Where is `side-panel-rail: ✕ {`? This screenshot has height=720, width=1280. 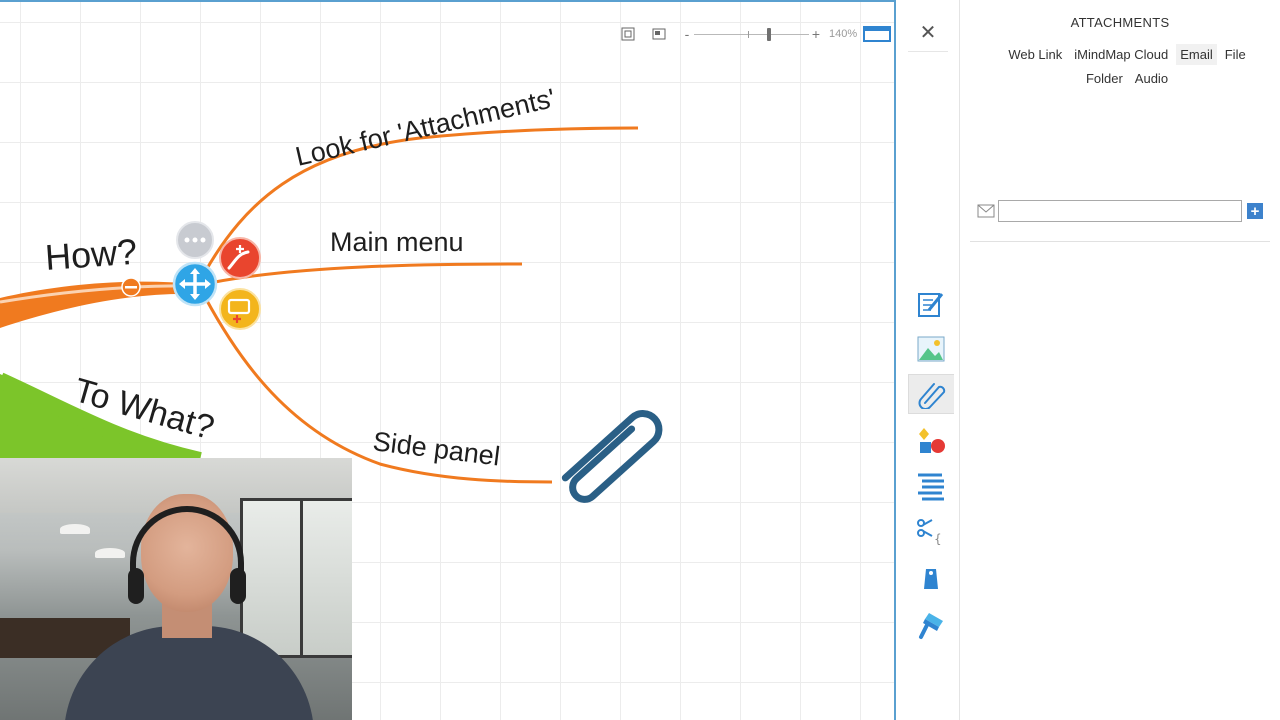
side-panel-rail: ✕ { is located at coordinates (928, 360).